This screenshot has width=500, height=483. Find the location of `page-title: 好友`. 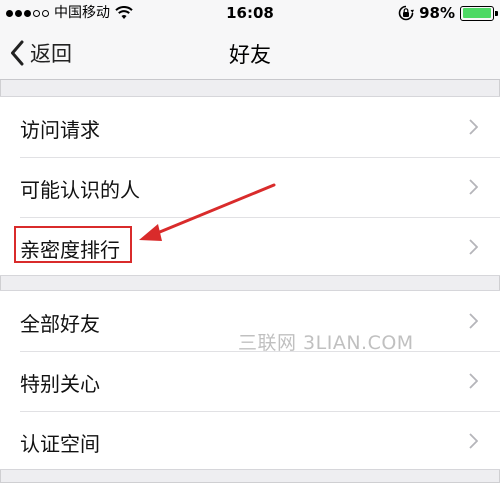

page-title: 好友 is located at coordinates (250, 55).